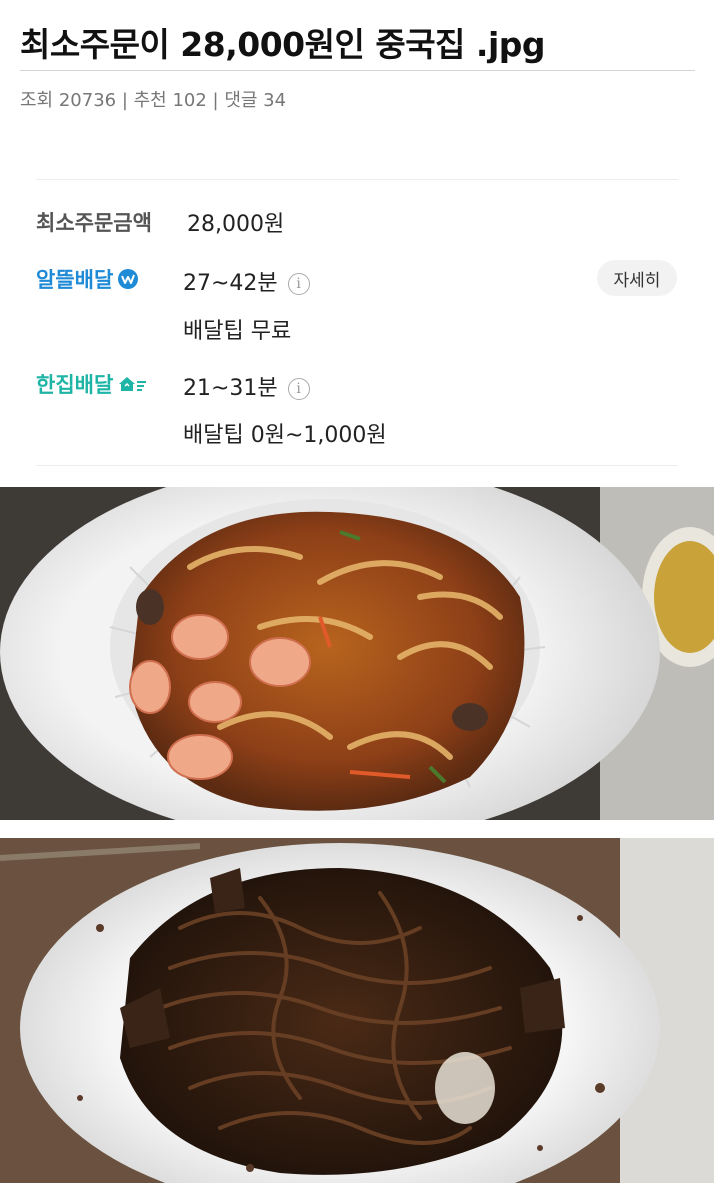 Image resolution: width=714 pixels, height=1183 pixels. What do you see at coordinates (75, 280) in the screenshot?
I see `albbeul-delivery-text: 알뜰배달` at bounding box center [75, 280].